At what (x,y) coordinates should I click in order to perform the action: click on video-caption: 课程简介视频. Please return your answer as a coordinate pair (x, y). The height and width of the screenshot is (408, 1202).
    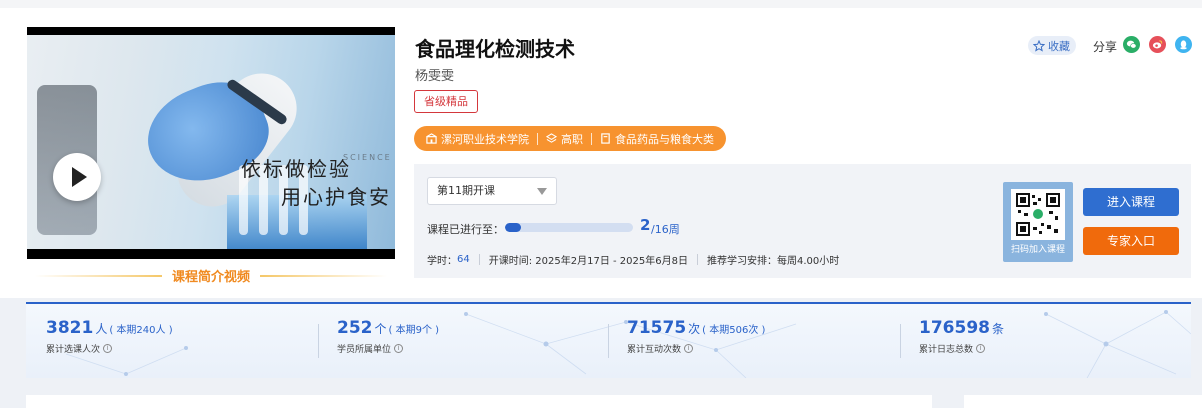
    Looking at the image, I should click on (211, 275).